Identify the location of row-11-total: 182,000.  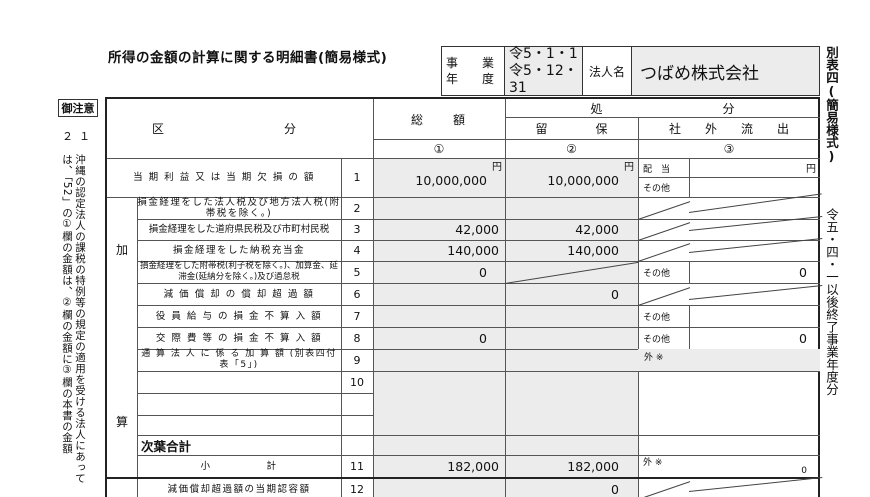
(439, 466).